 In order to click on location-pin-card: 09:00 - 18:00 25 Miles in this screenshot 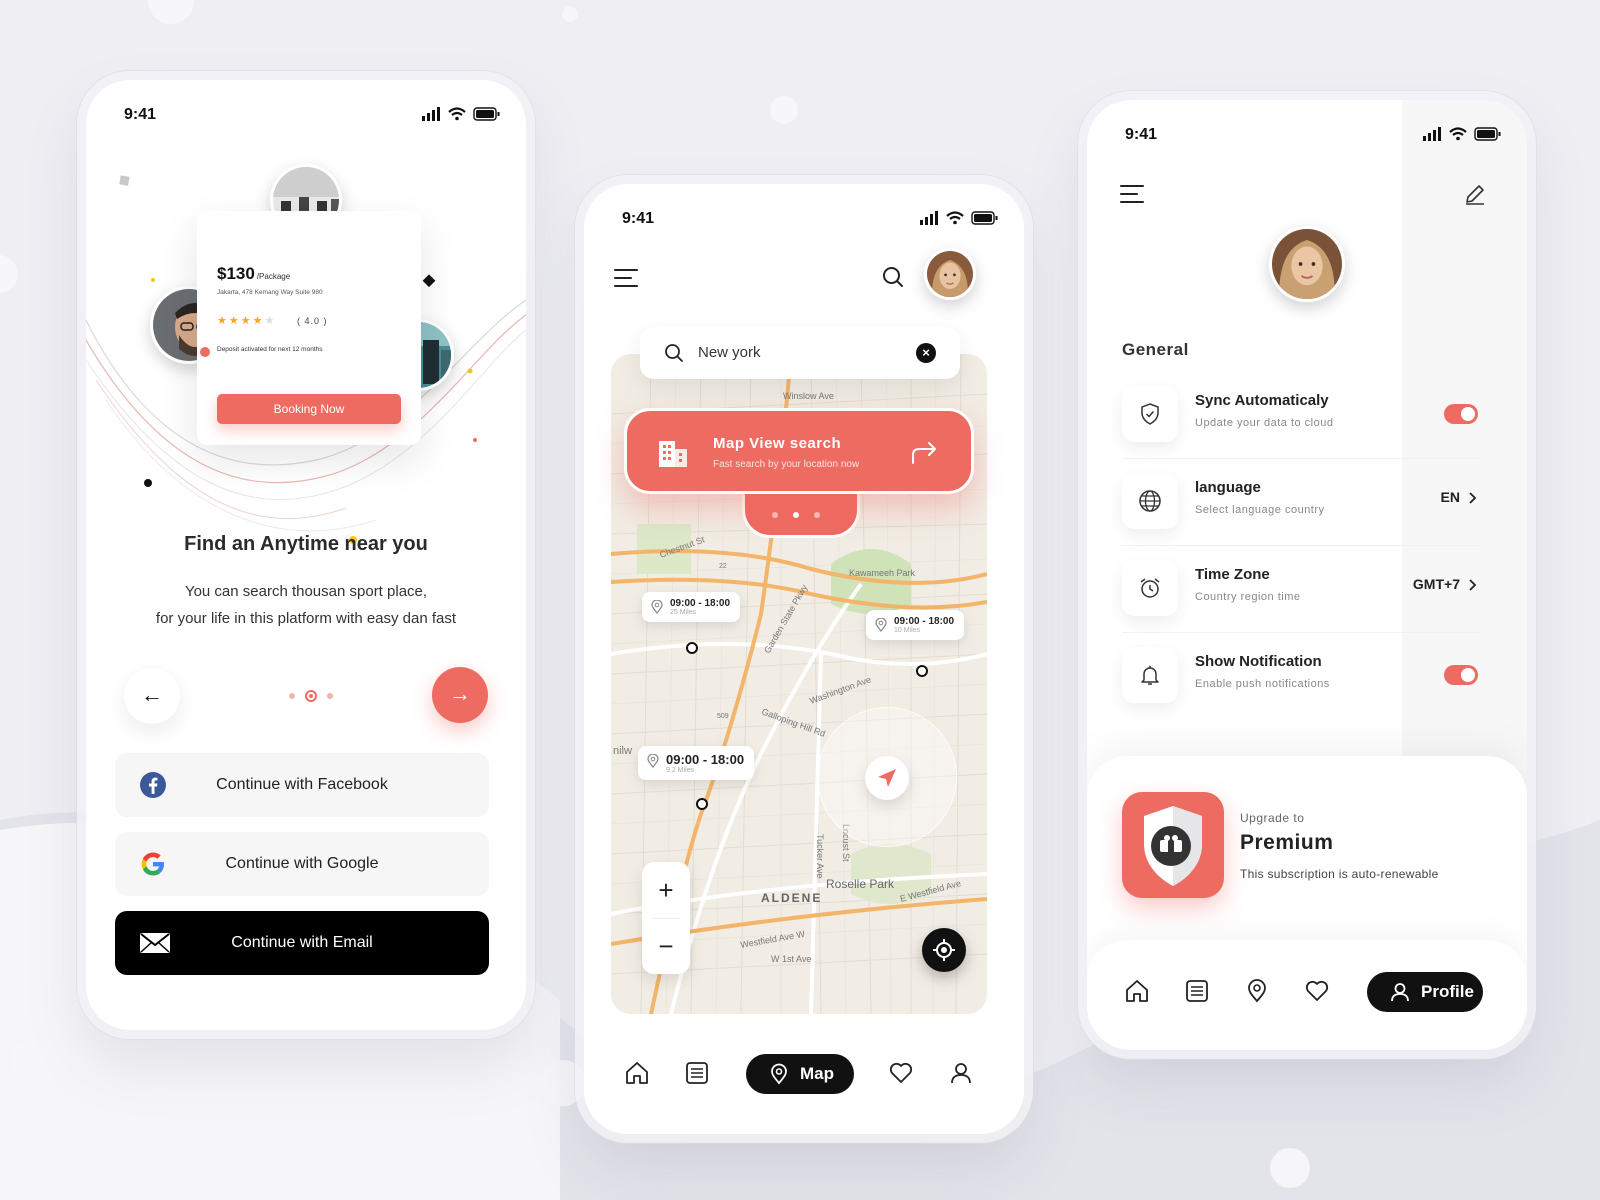, I will do `click(691, 607)`.